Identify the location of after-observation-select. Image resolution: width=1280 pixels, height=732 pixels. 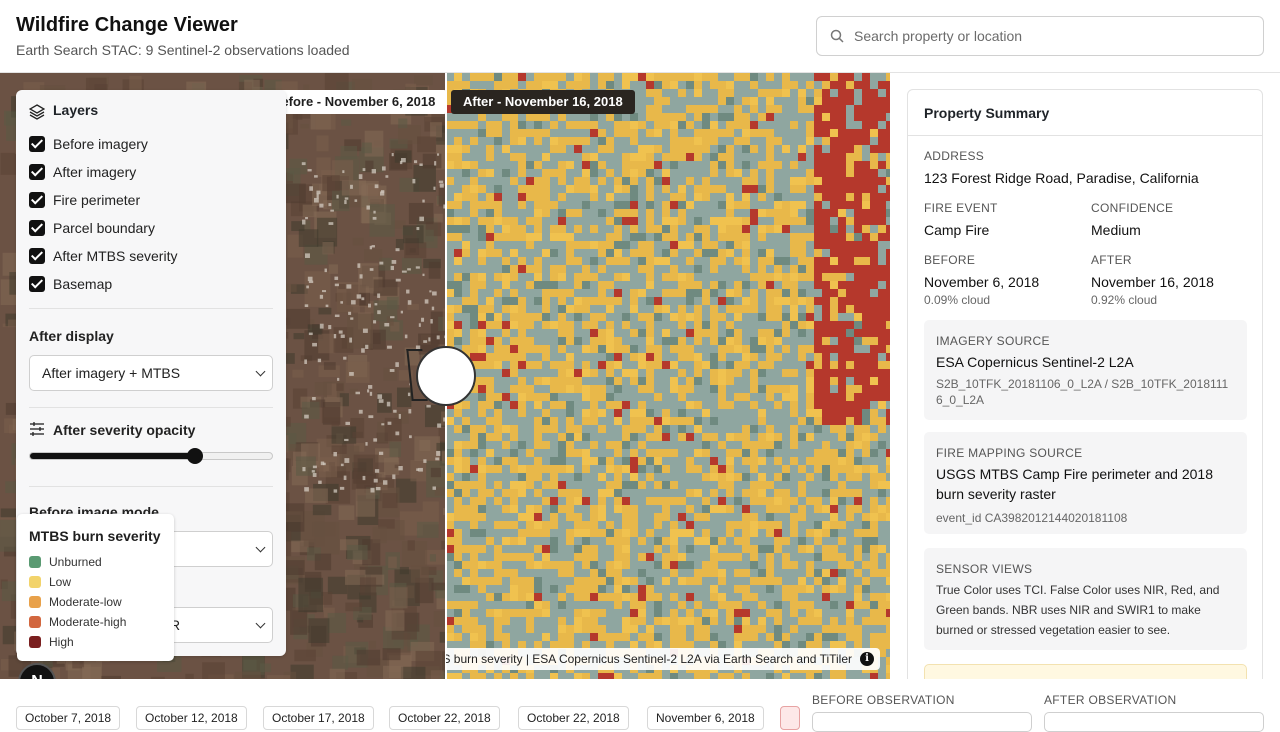
(1154, 722).